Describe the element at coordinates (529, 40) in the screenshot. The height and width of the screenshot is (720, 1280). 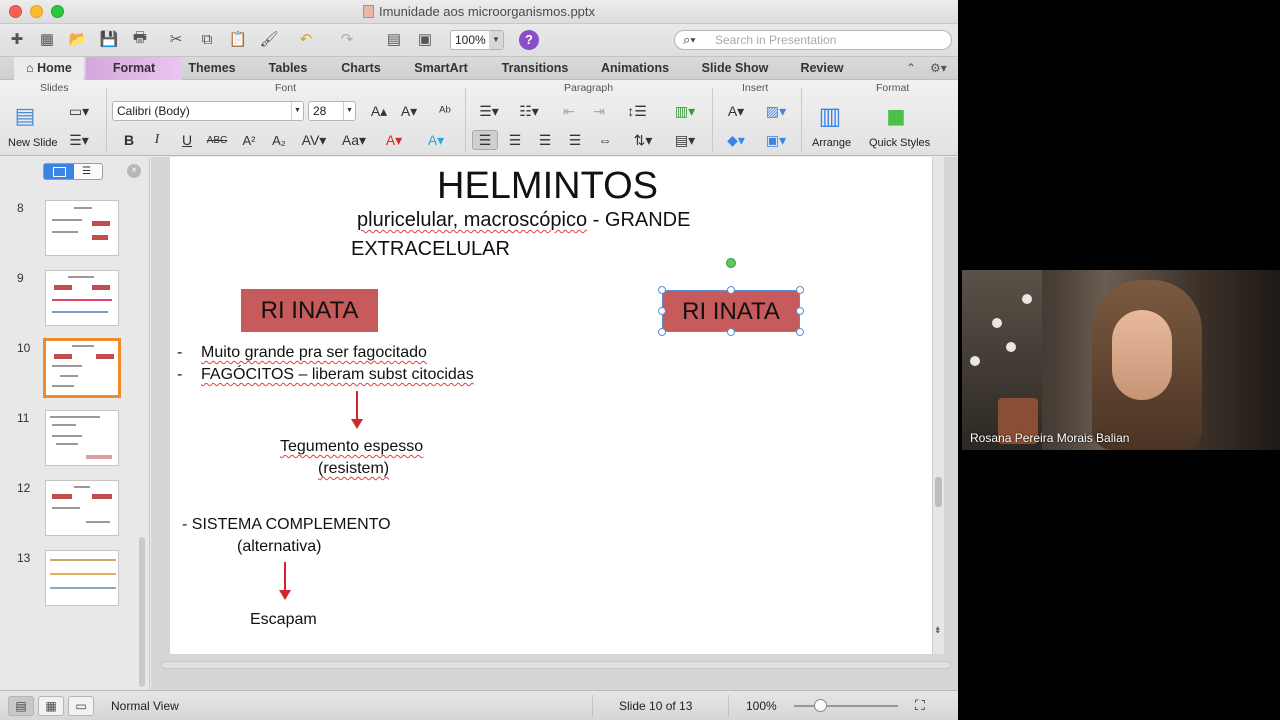
I see `help-button: ?` at that location.